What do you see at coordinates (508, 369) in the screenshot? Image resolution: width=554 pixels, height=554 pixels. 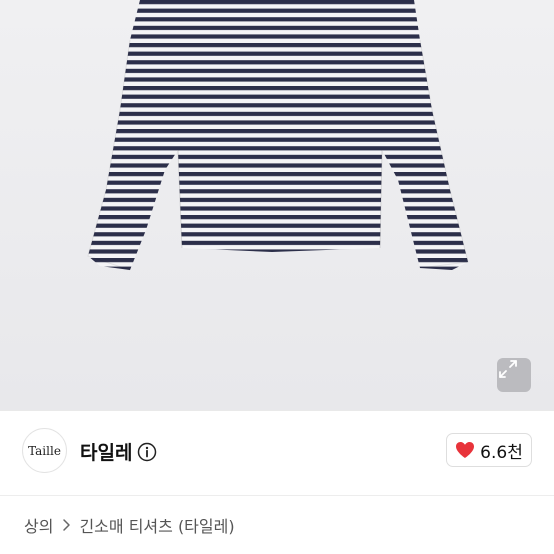 I see `expand-icon` at bounding box center [508, 369].